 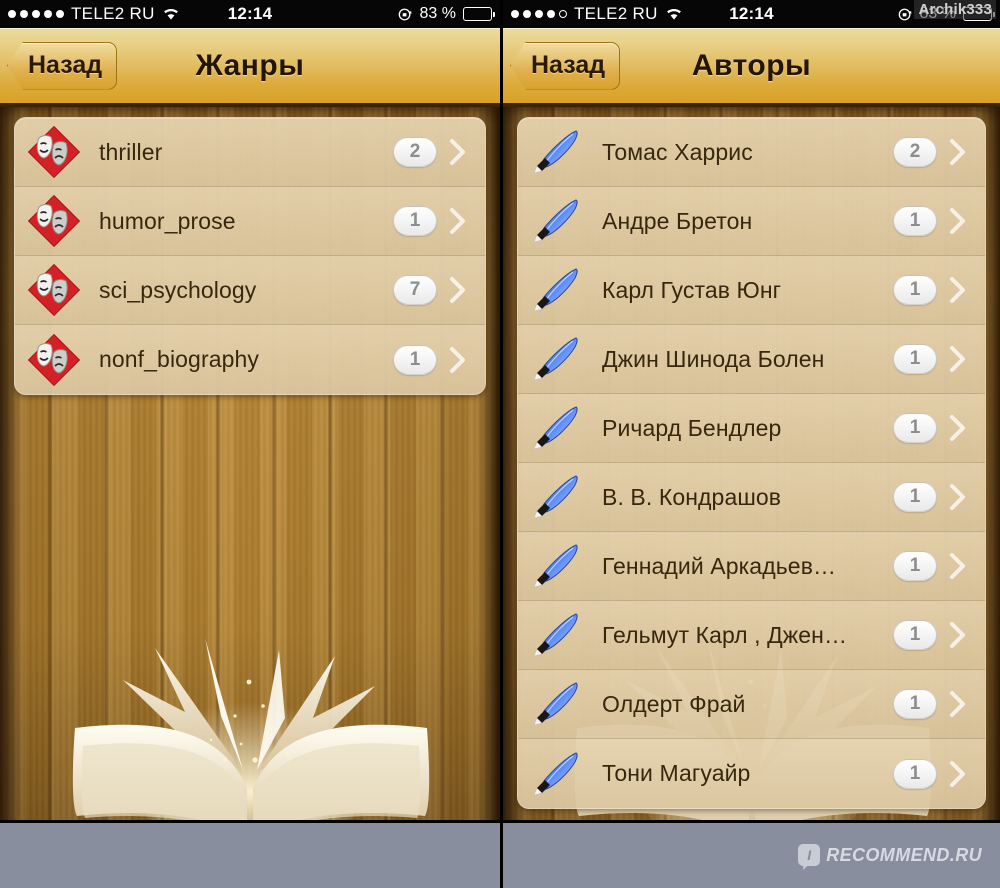 What do you see at coordinates (437, 13) in the screenshot?
I see `battery-percent-label: 83 %` at bounding box center [437, 13].